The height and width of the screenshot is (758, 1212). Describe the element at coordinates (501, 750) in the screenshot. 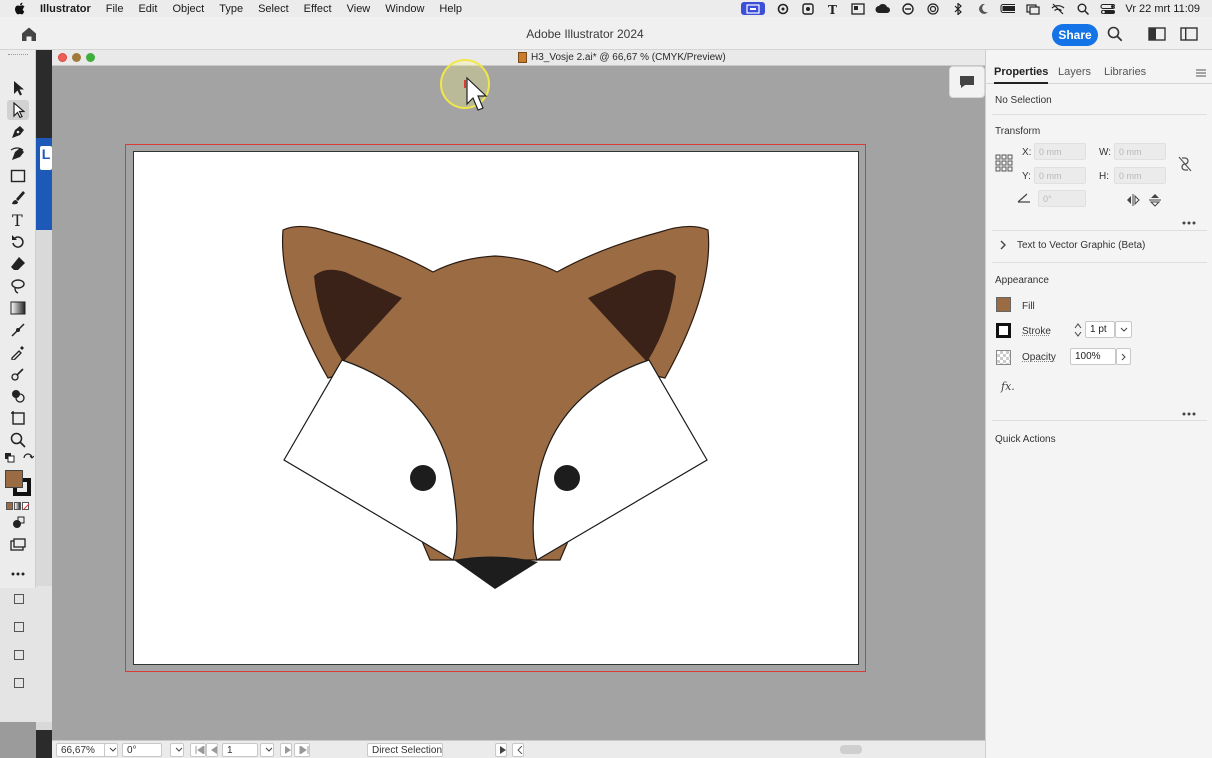

I see `status-menu-arrow-icon` at that location.